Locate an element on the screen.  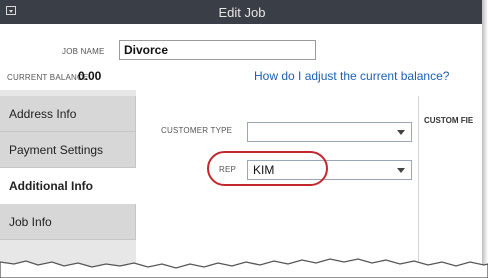
tab-additional-info-label: Additional Info is located at coordinates (51, 186).